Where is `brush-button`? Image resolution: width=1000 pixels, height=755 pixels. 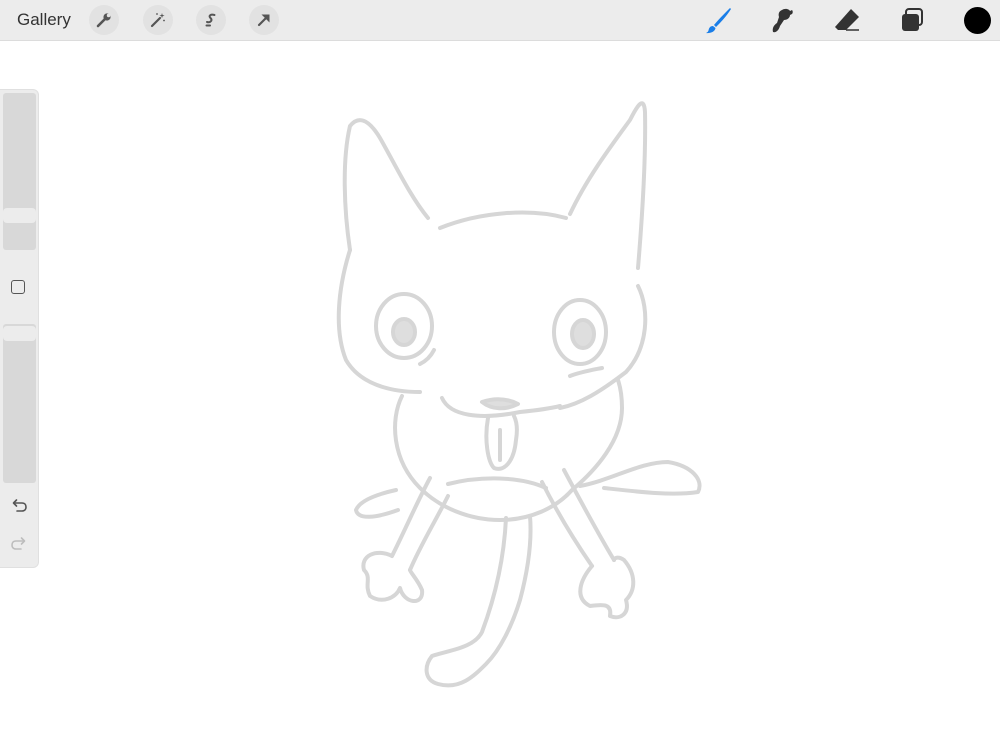
brush-button is located at coordinates (719, 20).